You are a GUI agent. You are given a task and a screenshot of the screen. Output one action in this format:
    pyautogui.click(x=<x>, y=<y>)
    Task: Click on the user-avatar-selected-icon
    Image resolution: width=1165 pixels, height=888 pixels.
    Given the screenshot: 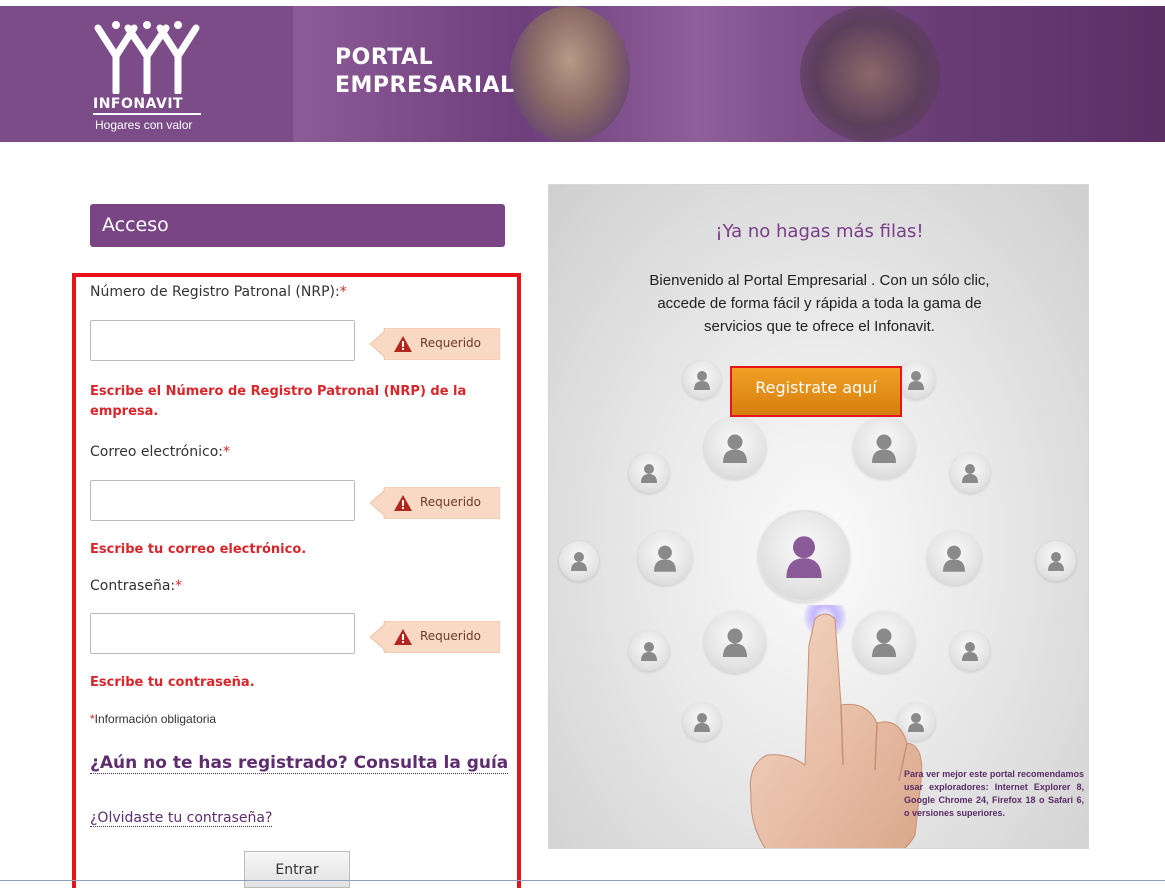 What is the action you would take?
    pyautogui.click(x=804, y=556)
    